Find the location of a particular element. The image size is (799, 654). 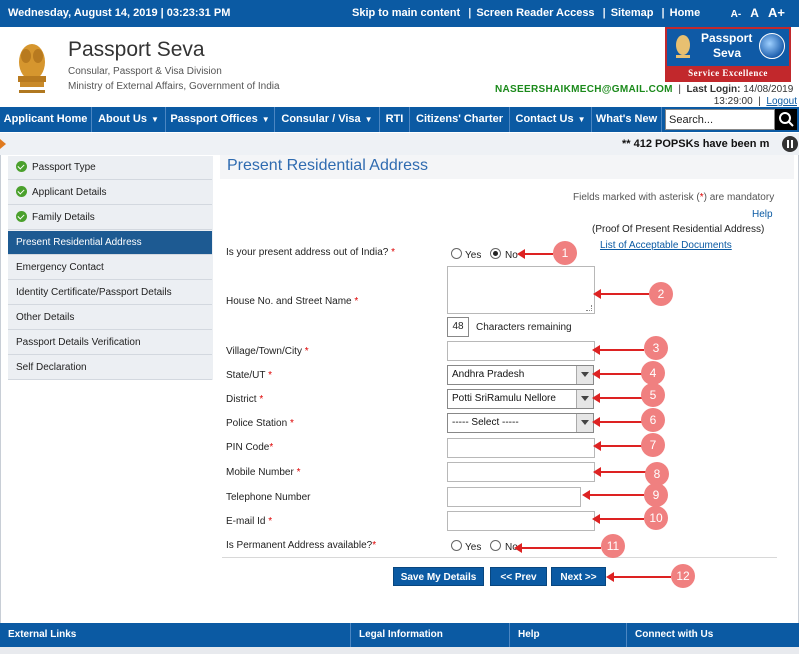

footer-legal-information: Legal Information is located at coordinates (429, 635).